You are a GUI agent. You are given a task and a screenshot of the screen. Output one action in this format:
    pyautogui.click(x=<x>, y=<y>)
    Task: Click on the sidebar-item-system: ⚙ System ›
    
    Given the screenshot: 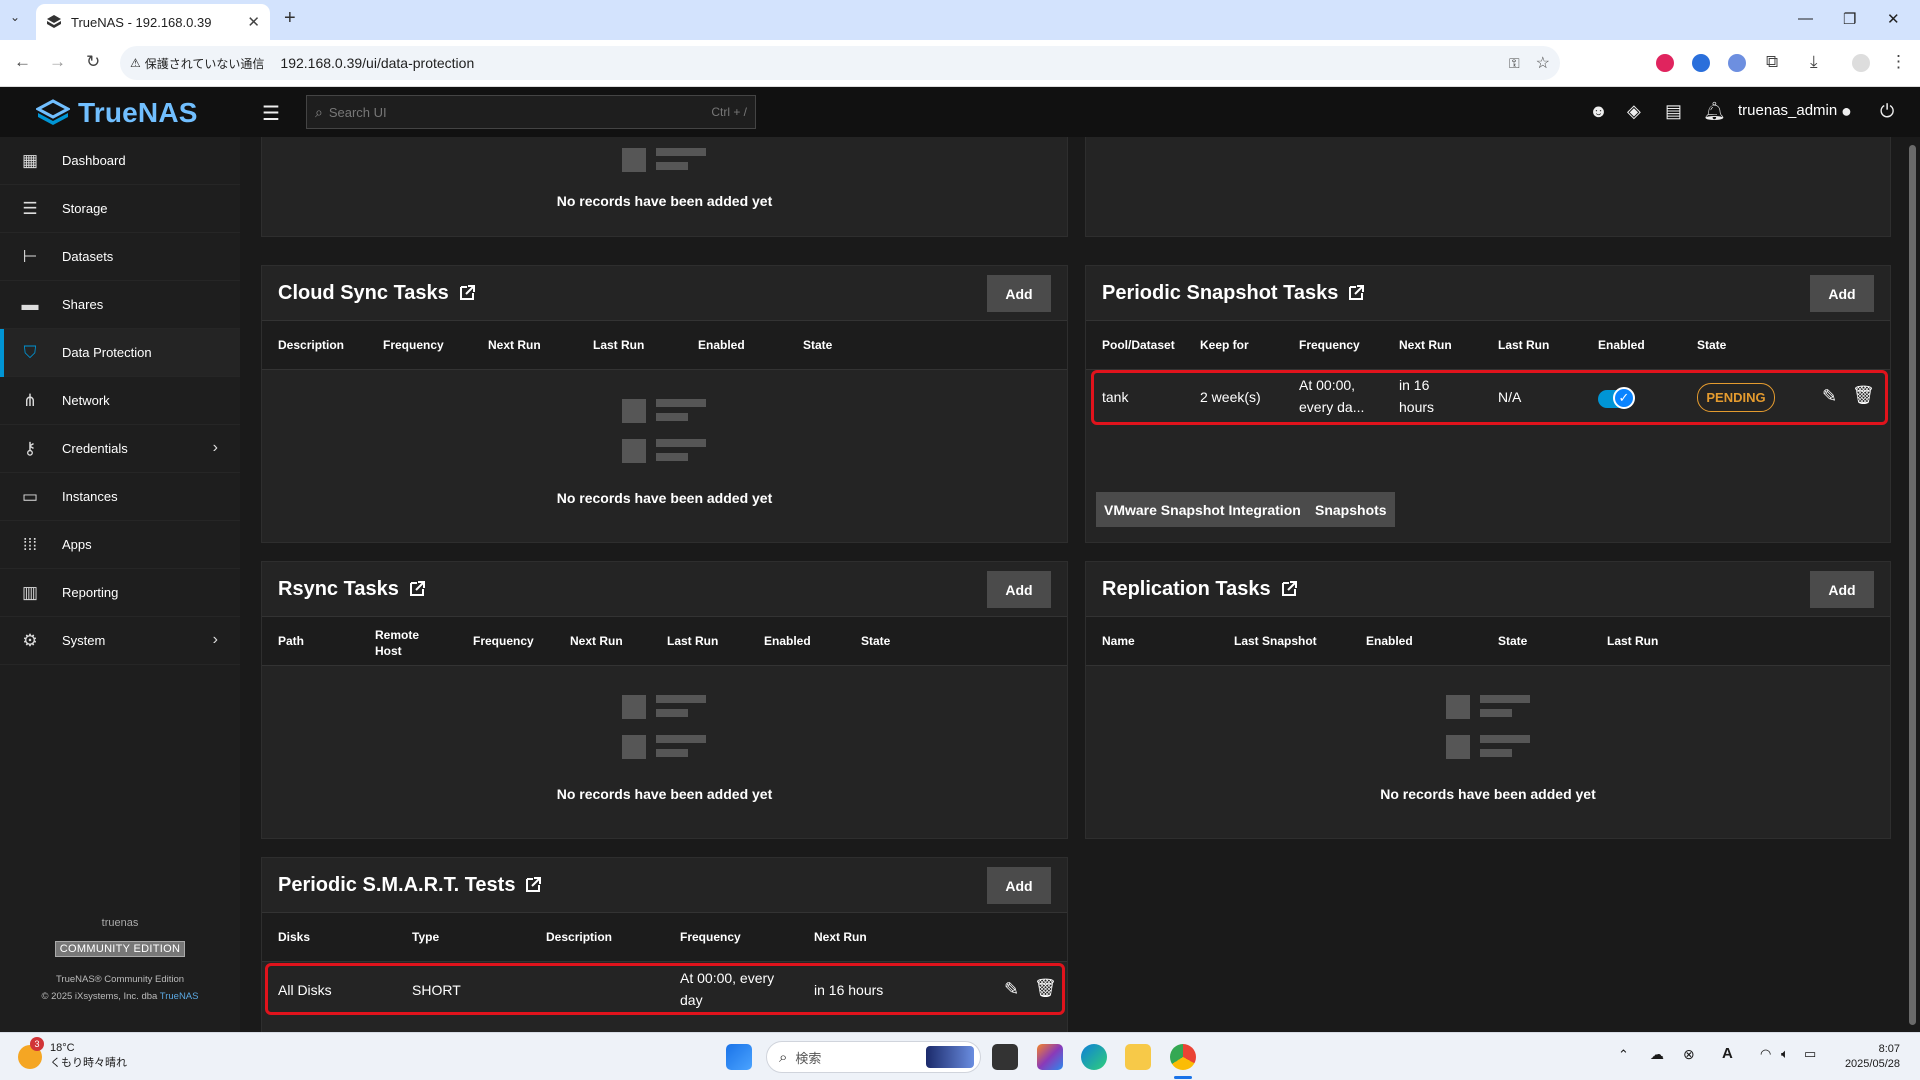 What is the action you would take?
    pyautogui.click(x=120, y=641)
    